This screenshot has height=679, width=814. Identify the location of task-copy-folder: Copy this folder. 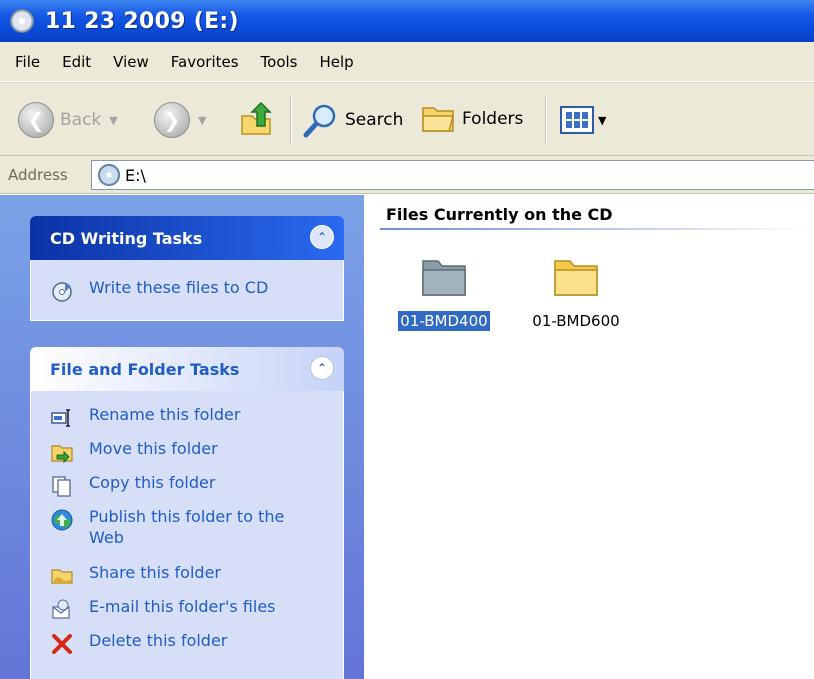
(187, 486).